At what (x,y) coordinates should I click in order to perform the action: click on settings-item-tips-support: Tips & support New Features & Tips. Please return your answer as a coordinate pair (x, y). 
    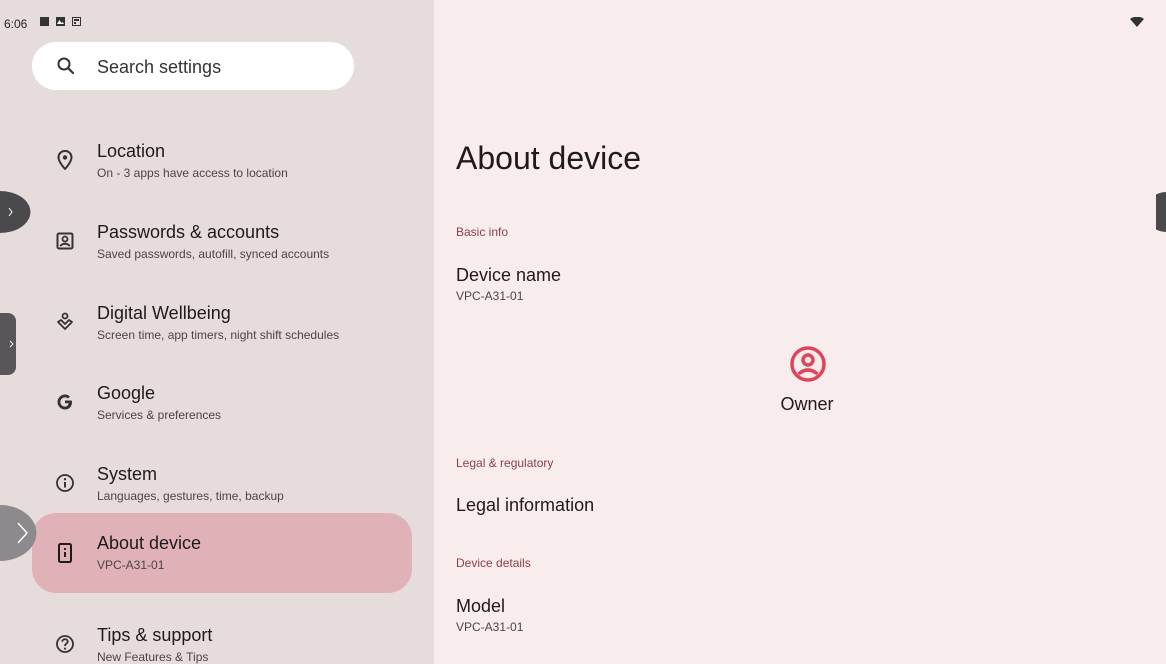
    Looking at the image, I should click on (222, 634).